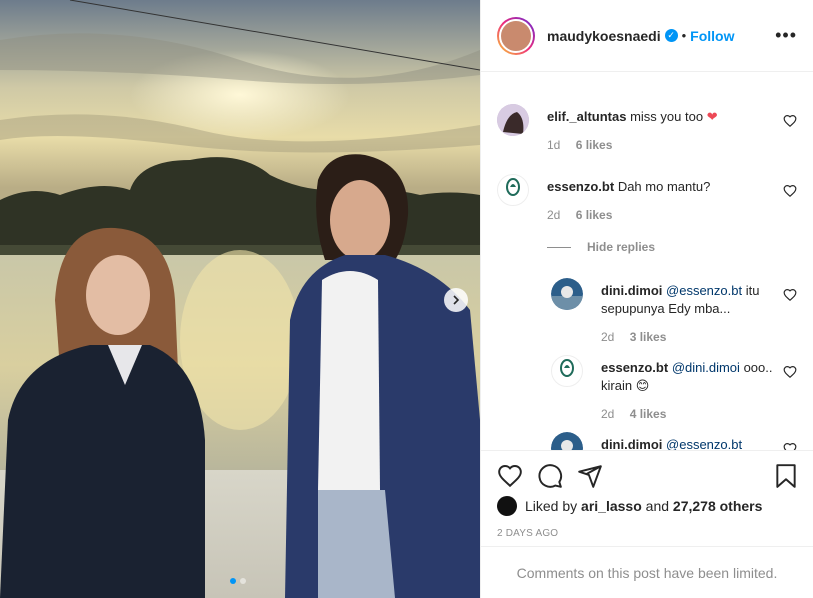 The width and height of the screenshot is (813, 598). I want to click on next-photo-button, so click(456, 300).